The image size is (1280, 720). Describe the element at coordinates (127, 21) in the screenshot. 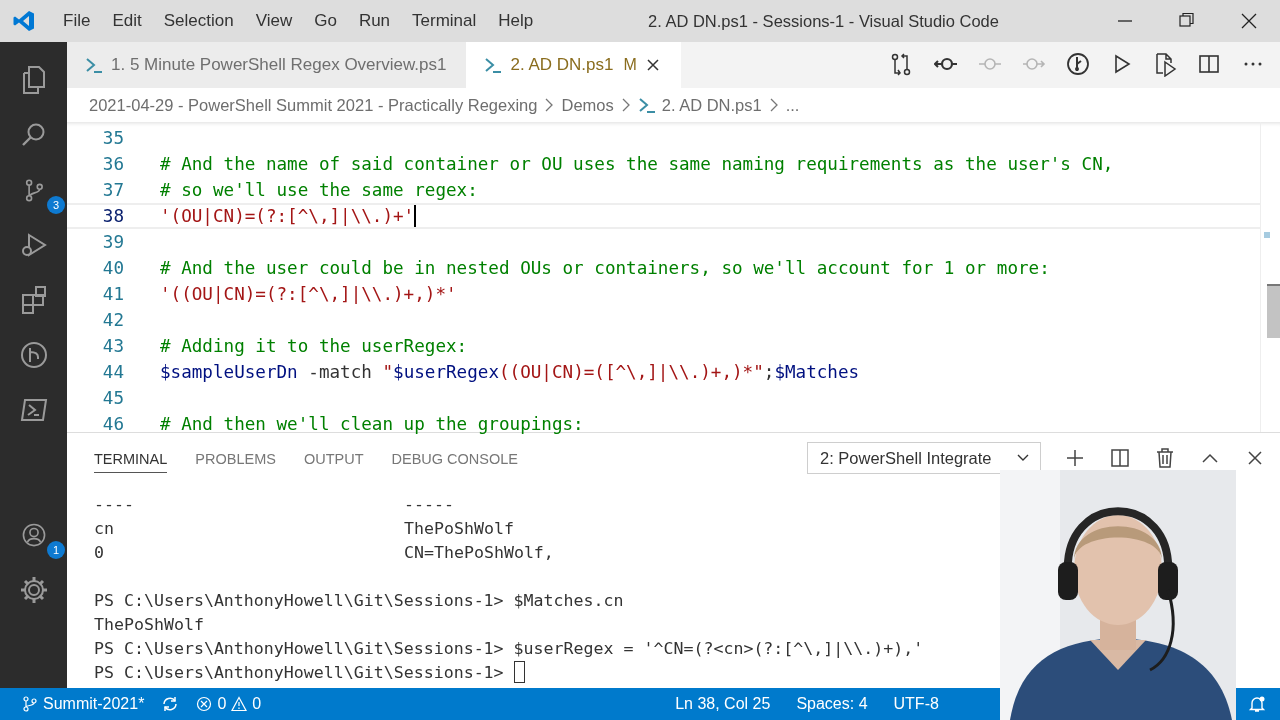

I see `menu-item: Edit` at that location.